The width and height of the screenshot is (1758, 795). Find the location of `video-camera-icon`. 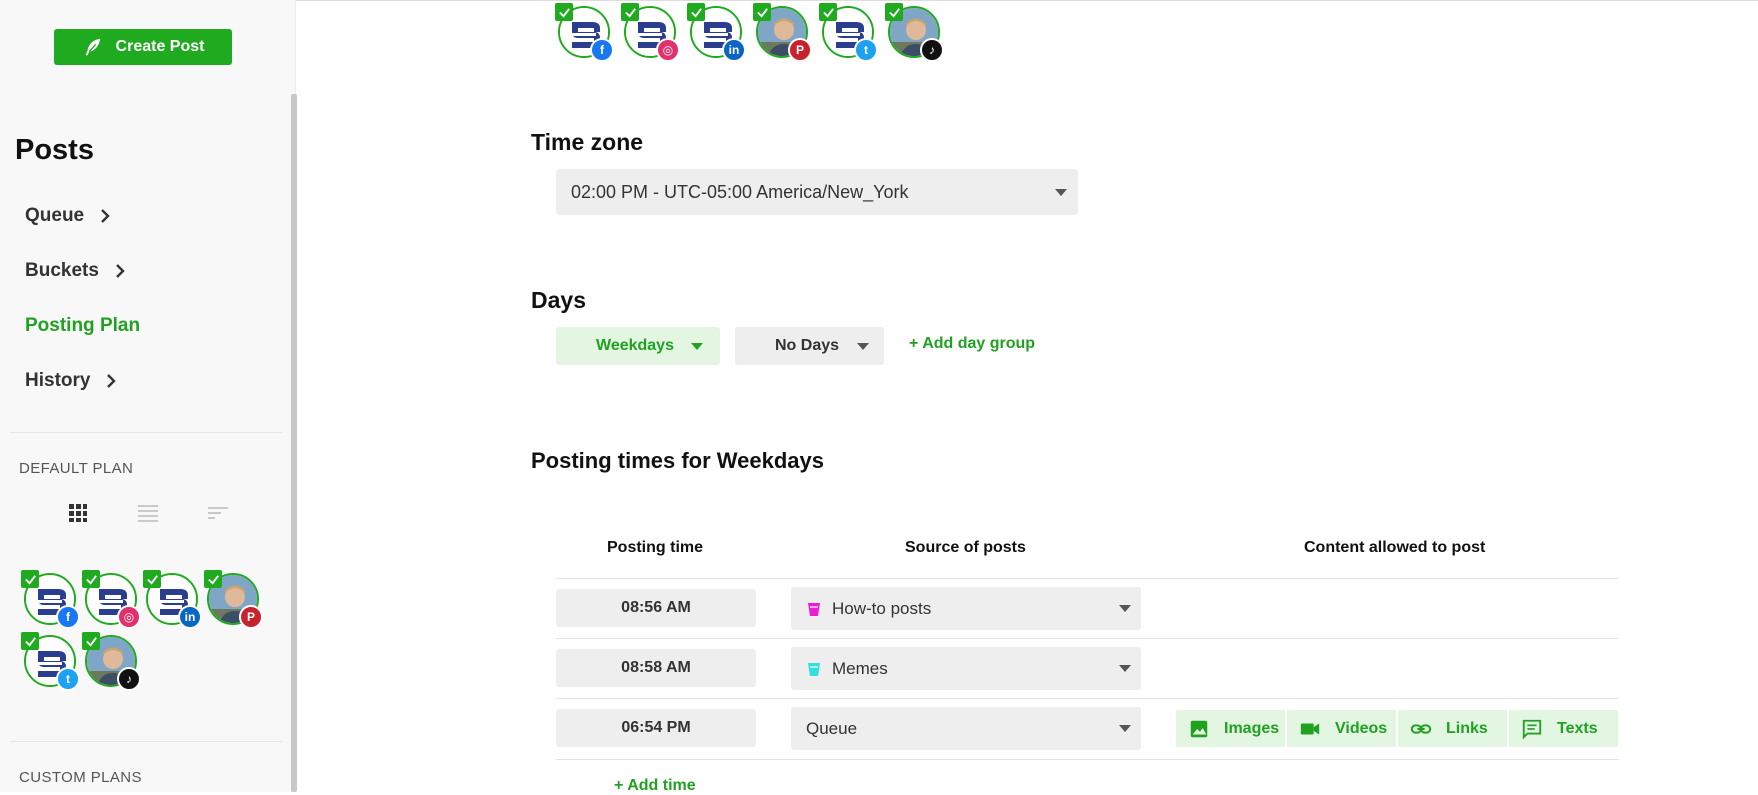

video-camera-icon is located at coordinates (1310, 728).